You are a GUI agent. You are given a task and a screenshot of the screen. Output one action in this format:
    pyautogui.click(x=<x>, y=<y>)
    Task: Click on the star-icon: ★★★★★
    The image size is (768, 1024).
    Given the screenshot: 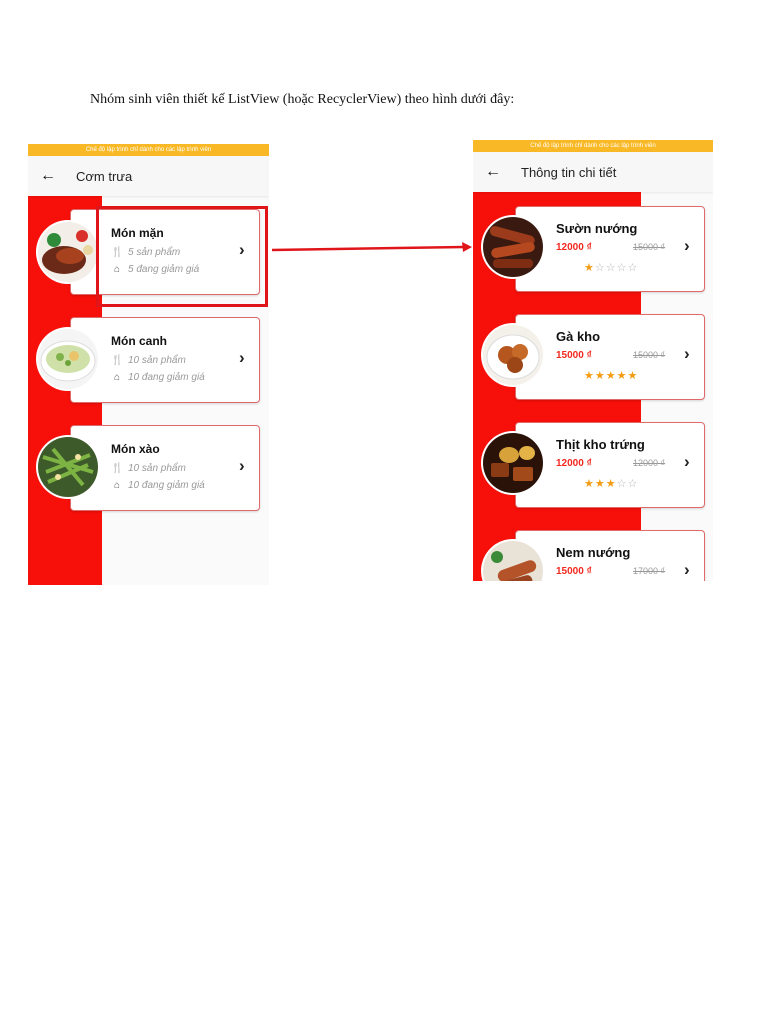 What is the action you would take?
    pyautogui.click(x=611, y=376)
    